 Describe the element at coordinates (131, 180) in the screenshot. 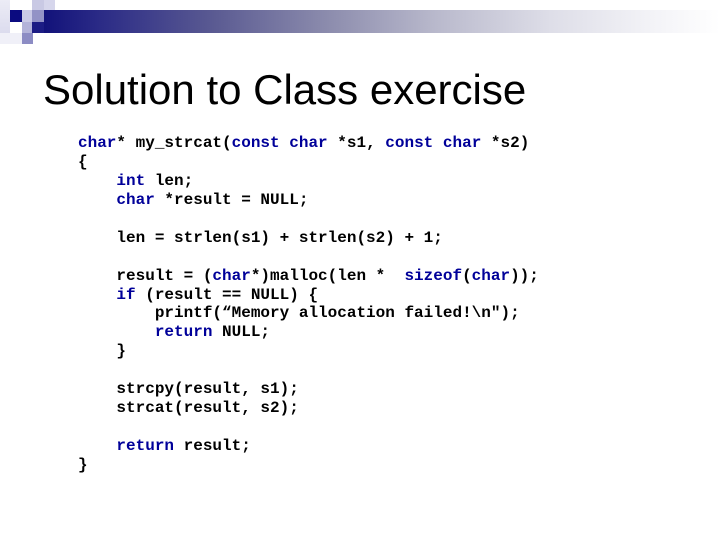

I see `code-keyword: int` at that location.